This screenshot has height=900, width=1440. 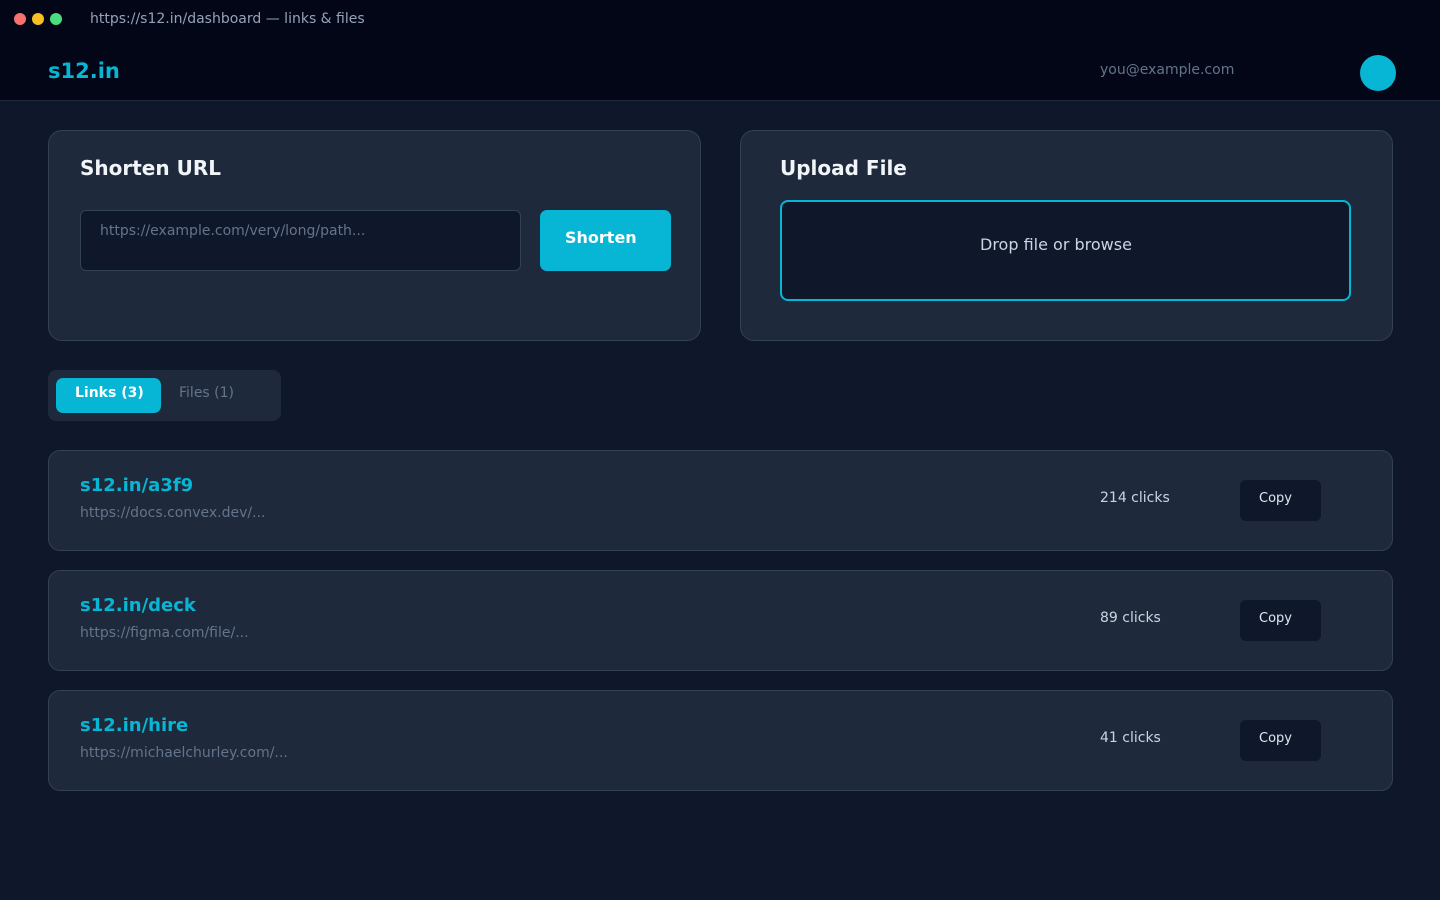 What do you see at coordinates (56, 19) in the screenshot?
I see `maximize-window-icon` at bounding box center [56, 19].